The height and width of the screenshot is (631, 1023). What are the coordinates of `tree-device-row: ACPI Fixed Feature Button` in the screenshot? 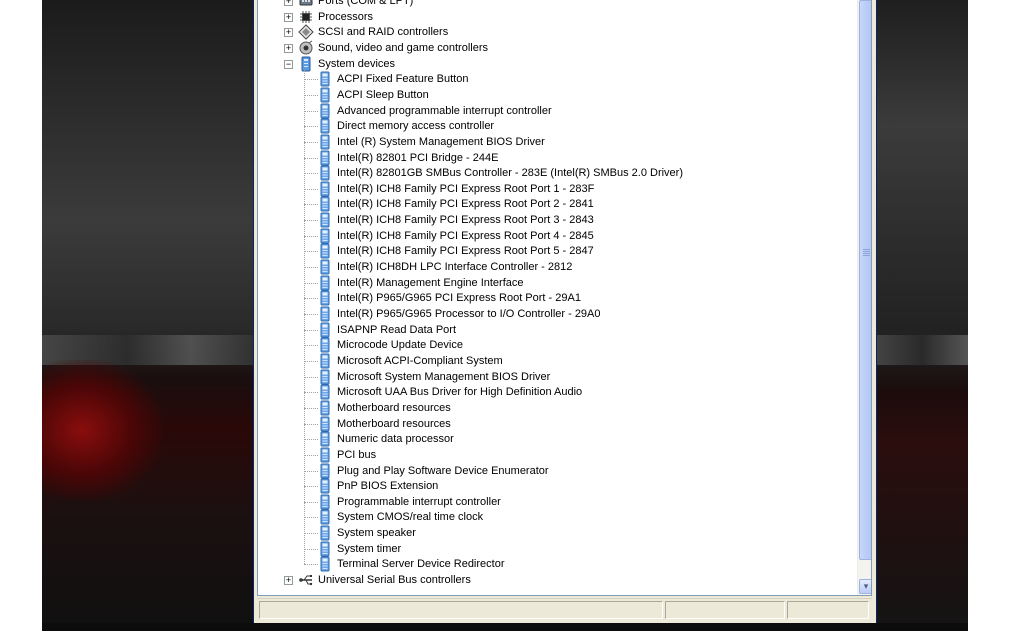 It's located at (556, 79).